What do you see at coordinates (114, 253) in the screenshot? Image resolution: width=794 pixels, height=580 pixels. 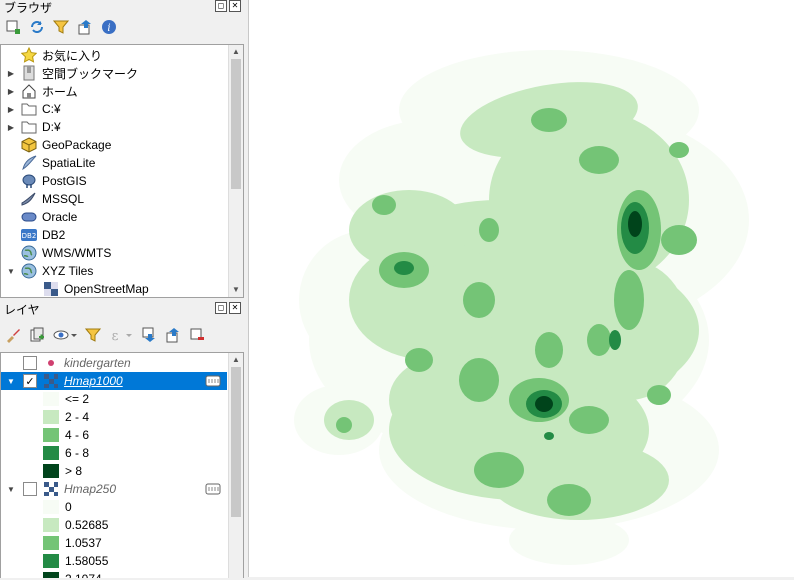 I see `browser-item: WMS/WMTS` at bounding box center [114, 253].